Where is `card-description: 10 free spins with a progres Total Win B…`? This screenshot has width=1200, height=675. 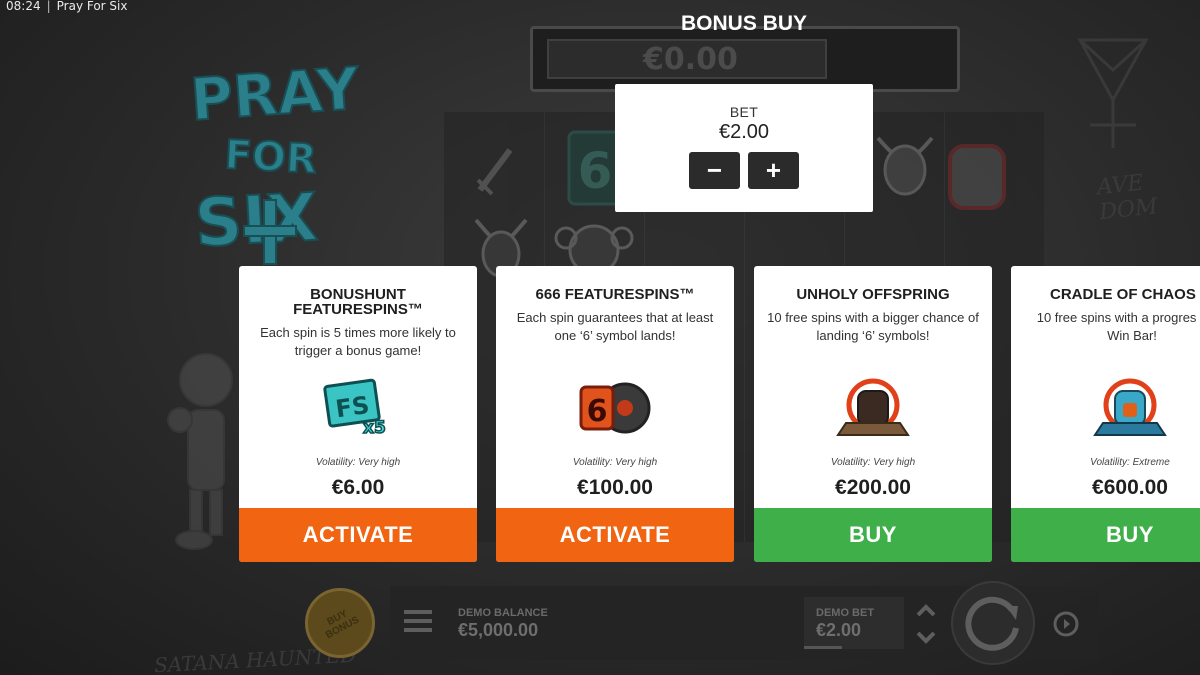 card-description: 10 free spins with a progres Total Win B… is located at coordinates (1110, 327).